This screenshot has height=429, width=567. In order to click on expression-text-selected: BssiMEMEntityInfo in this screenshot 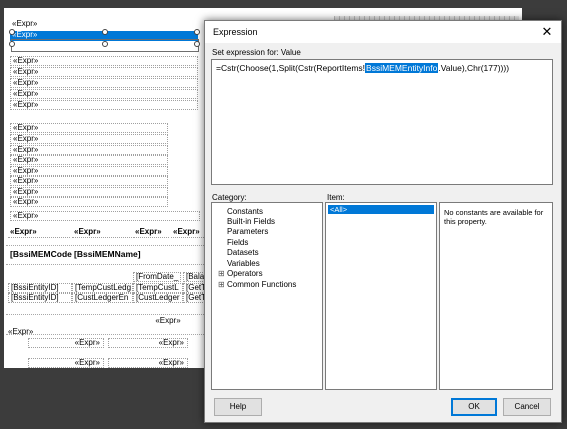, I will do `click(402, 68)`.